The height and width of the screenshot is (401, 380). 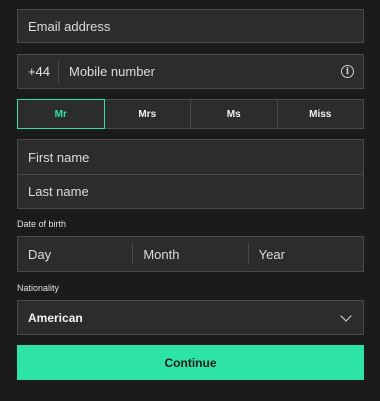 What do you see at coordinates (190, 362) in the screenshot?
I see `continue-button: Continue` at bounding box center [190, 362].